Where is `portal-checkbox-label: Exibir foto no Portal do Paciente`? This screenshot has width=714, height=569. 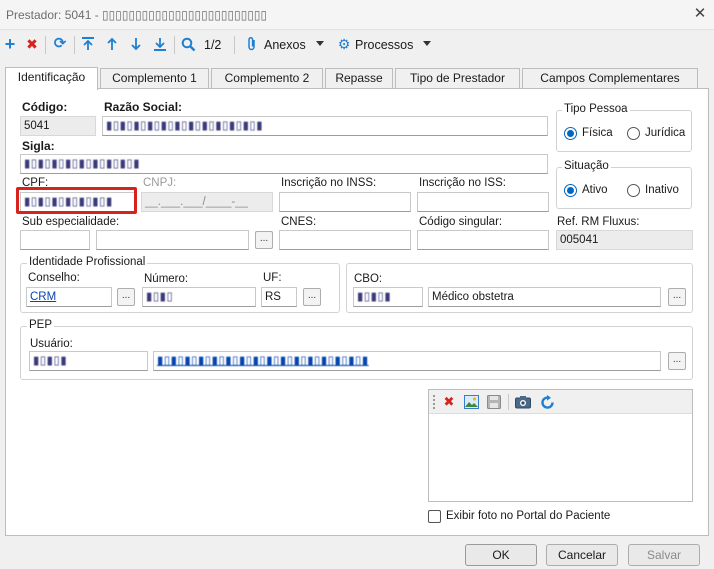
portal-checkbox-label: Exibir foto no Portal do Paciente is located at coordinates (528, 516).